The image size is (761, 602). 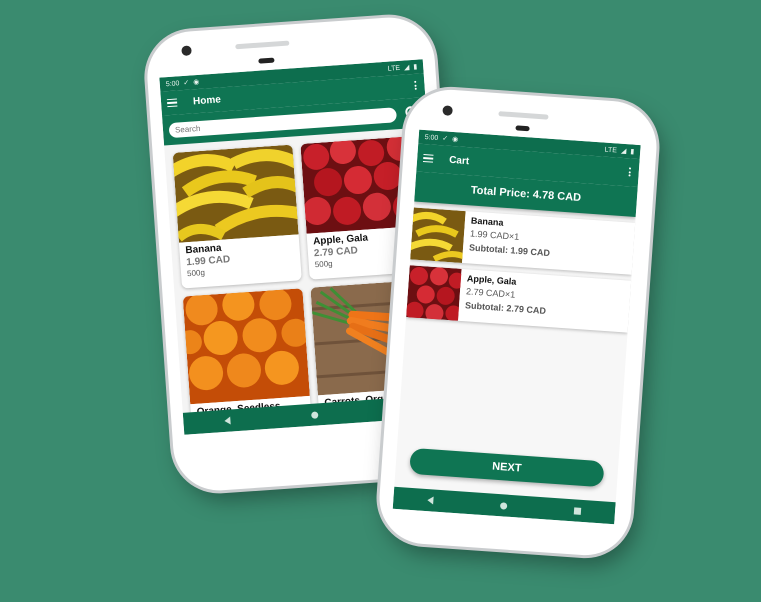 I want to click on cart-item: Banana 1.99 CAD×1 Subtotal: 1.99 CAD, so click(x=521, y=241).